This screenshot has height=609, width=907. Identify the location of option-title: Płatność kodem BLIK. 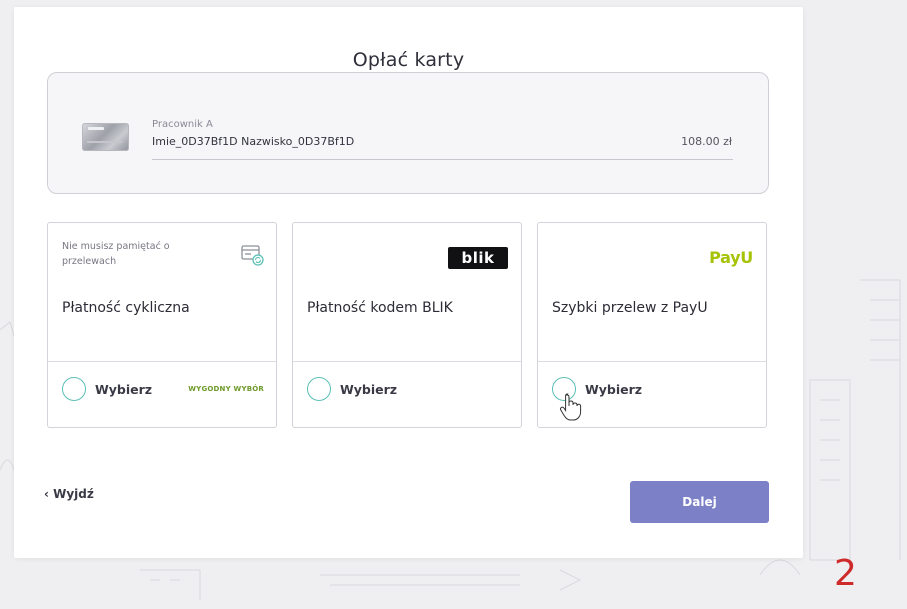
(380, 308).